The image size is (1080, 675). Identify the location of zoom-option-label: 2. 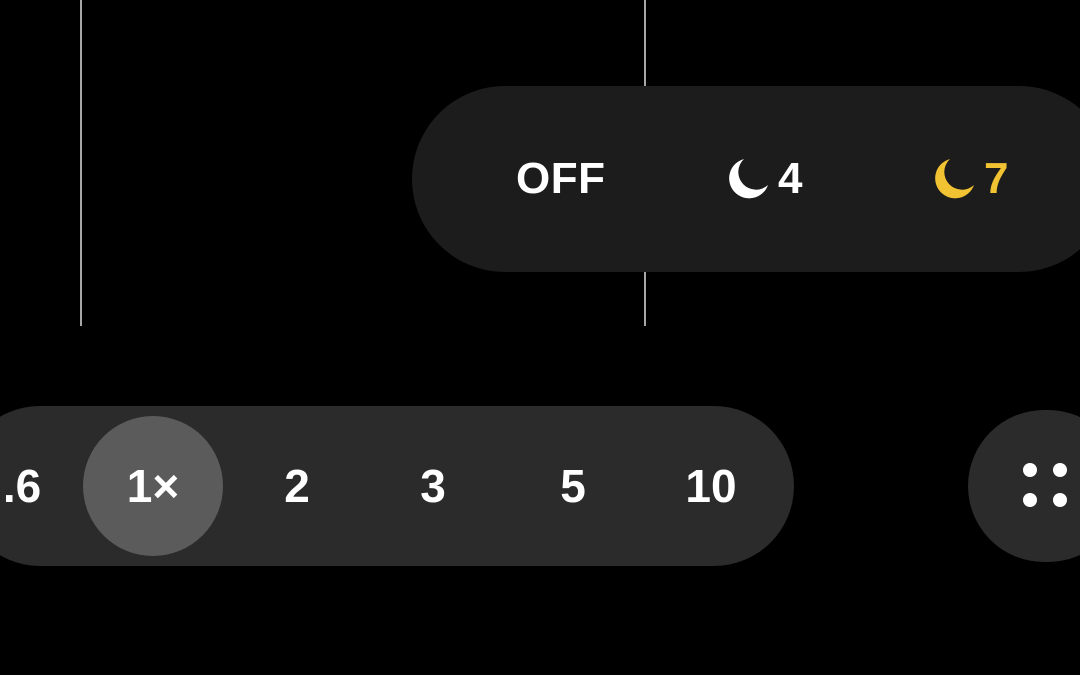
(297, 486).